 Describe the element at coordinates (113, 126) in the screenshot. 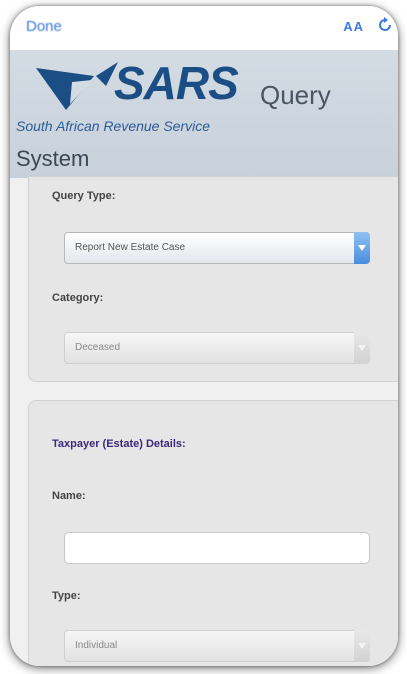

I see `logo-tagline: South African Revenue Service` at that location.